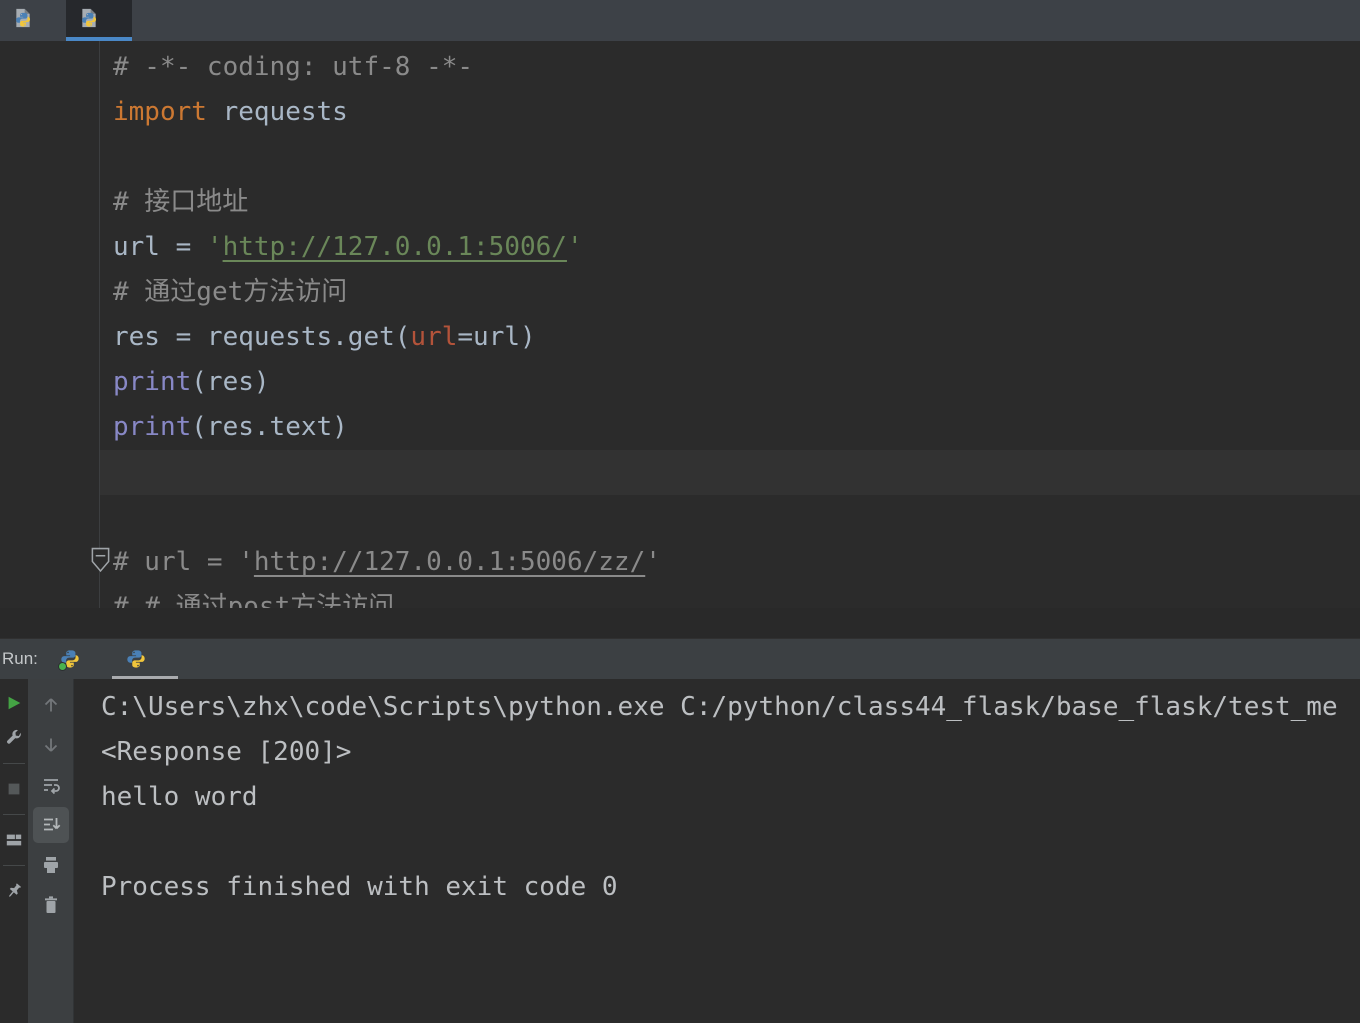 The width and height of the screenshot is (1360, 1023). I want to click on rerun-icon, so click(14, 703).